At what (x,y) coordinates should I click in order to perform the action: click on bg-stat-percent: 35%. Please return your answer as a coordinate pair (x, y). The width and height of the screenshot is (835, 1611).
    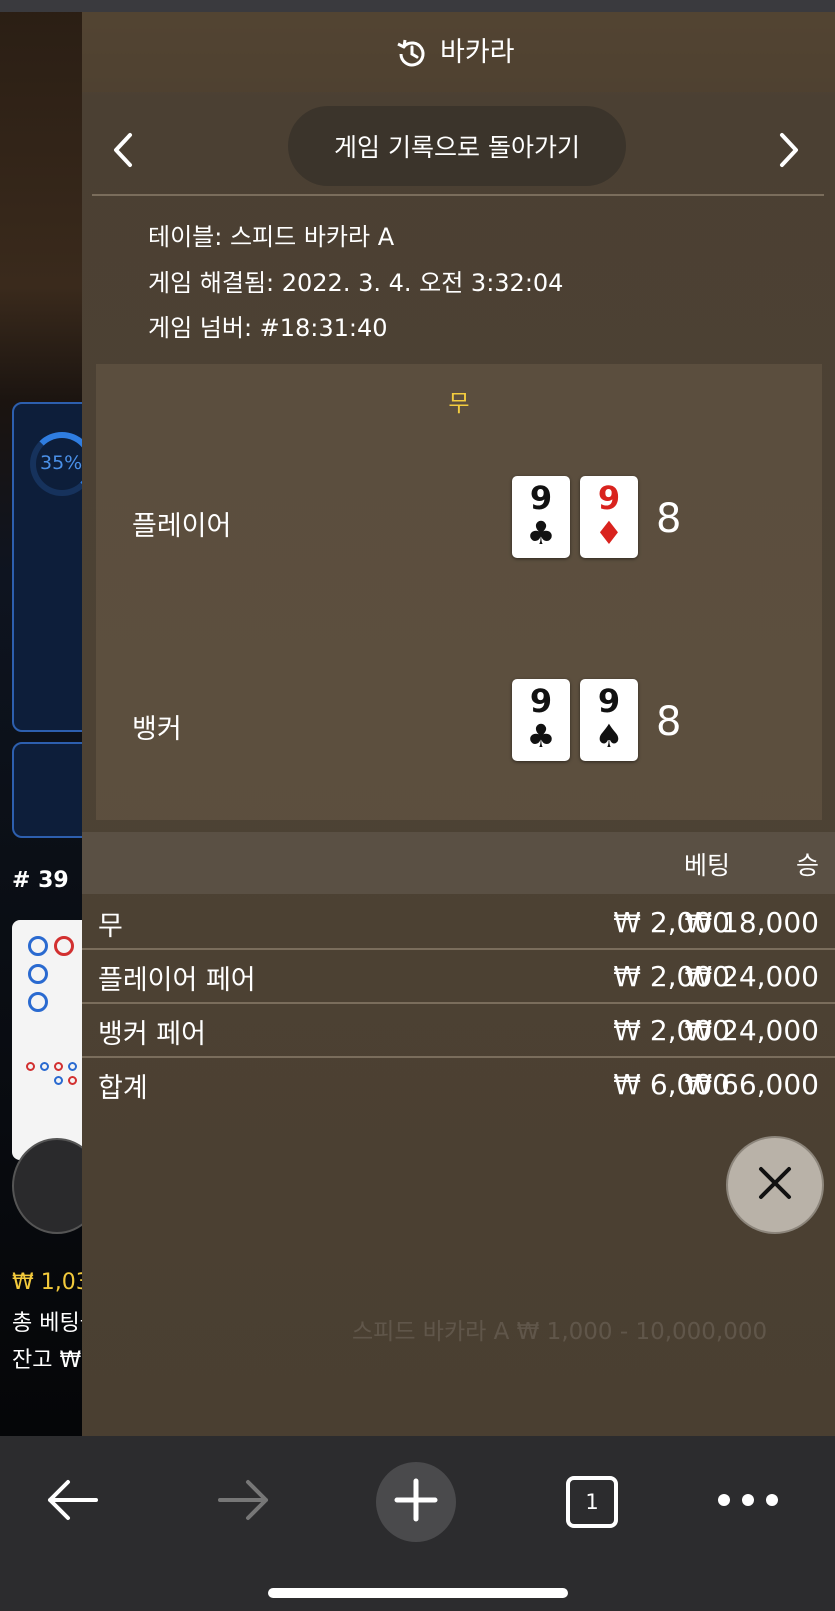
    Looking at the image, I should click on (61, 463).